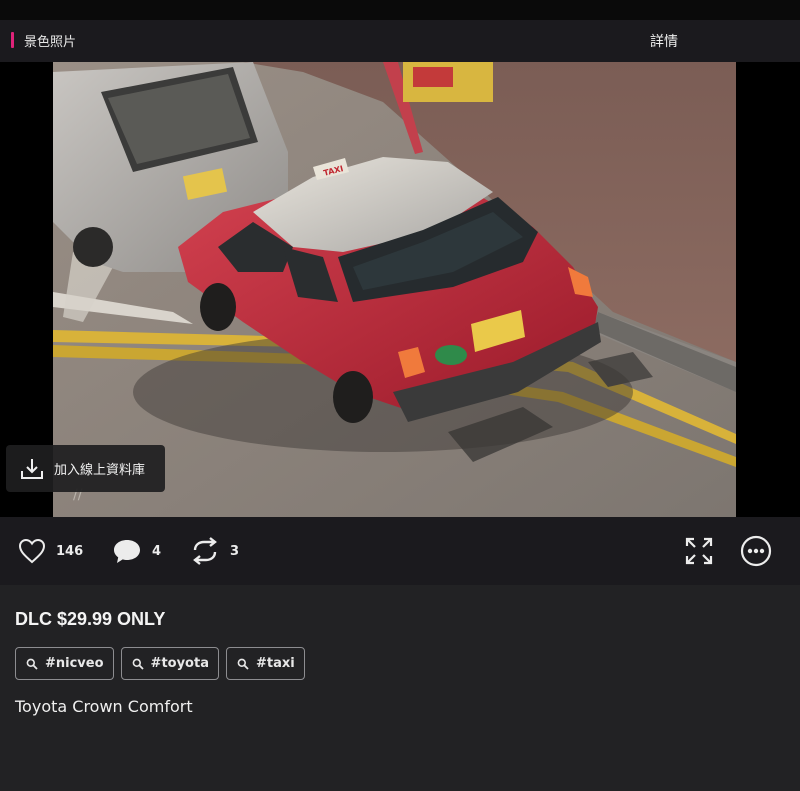 This screenshot has height=791, width=800. Describe the element at coordinates (74, 663) in the screenshot. I see `tag-label: #nicveo` at that location.